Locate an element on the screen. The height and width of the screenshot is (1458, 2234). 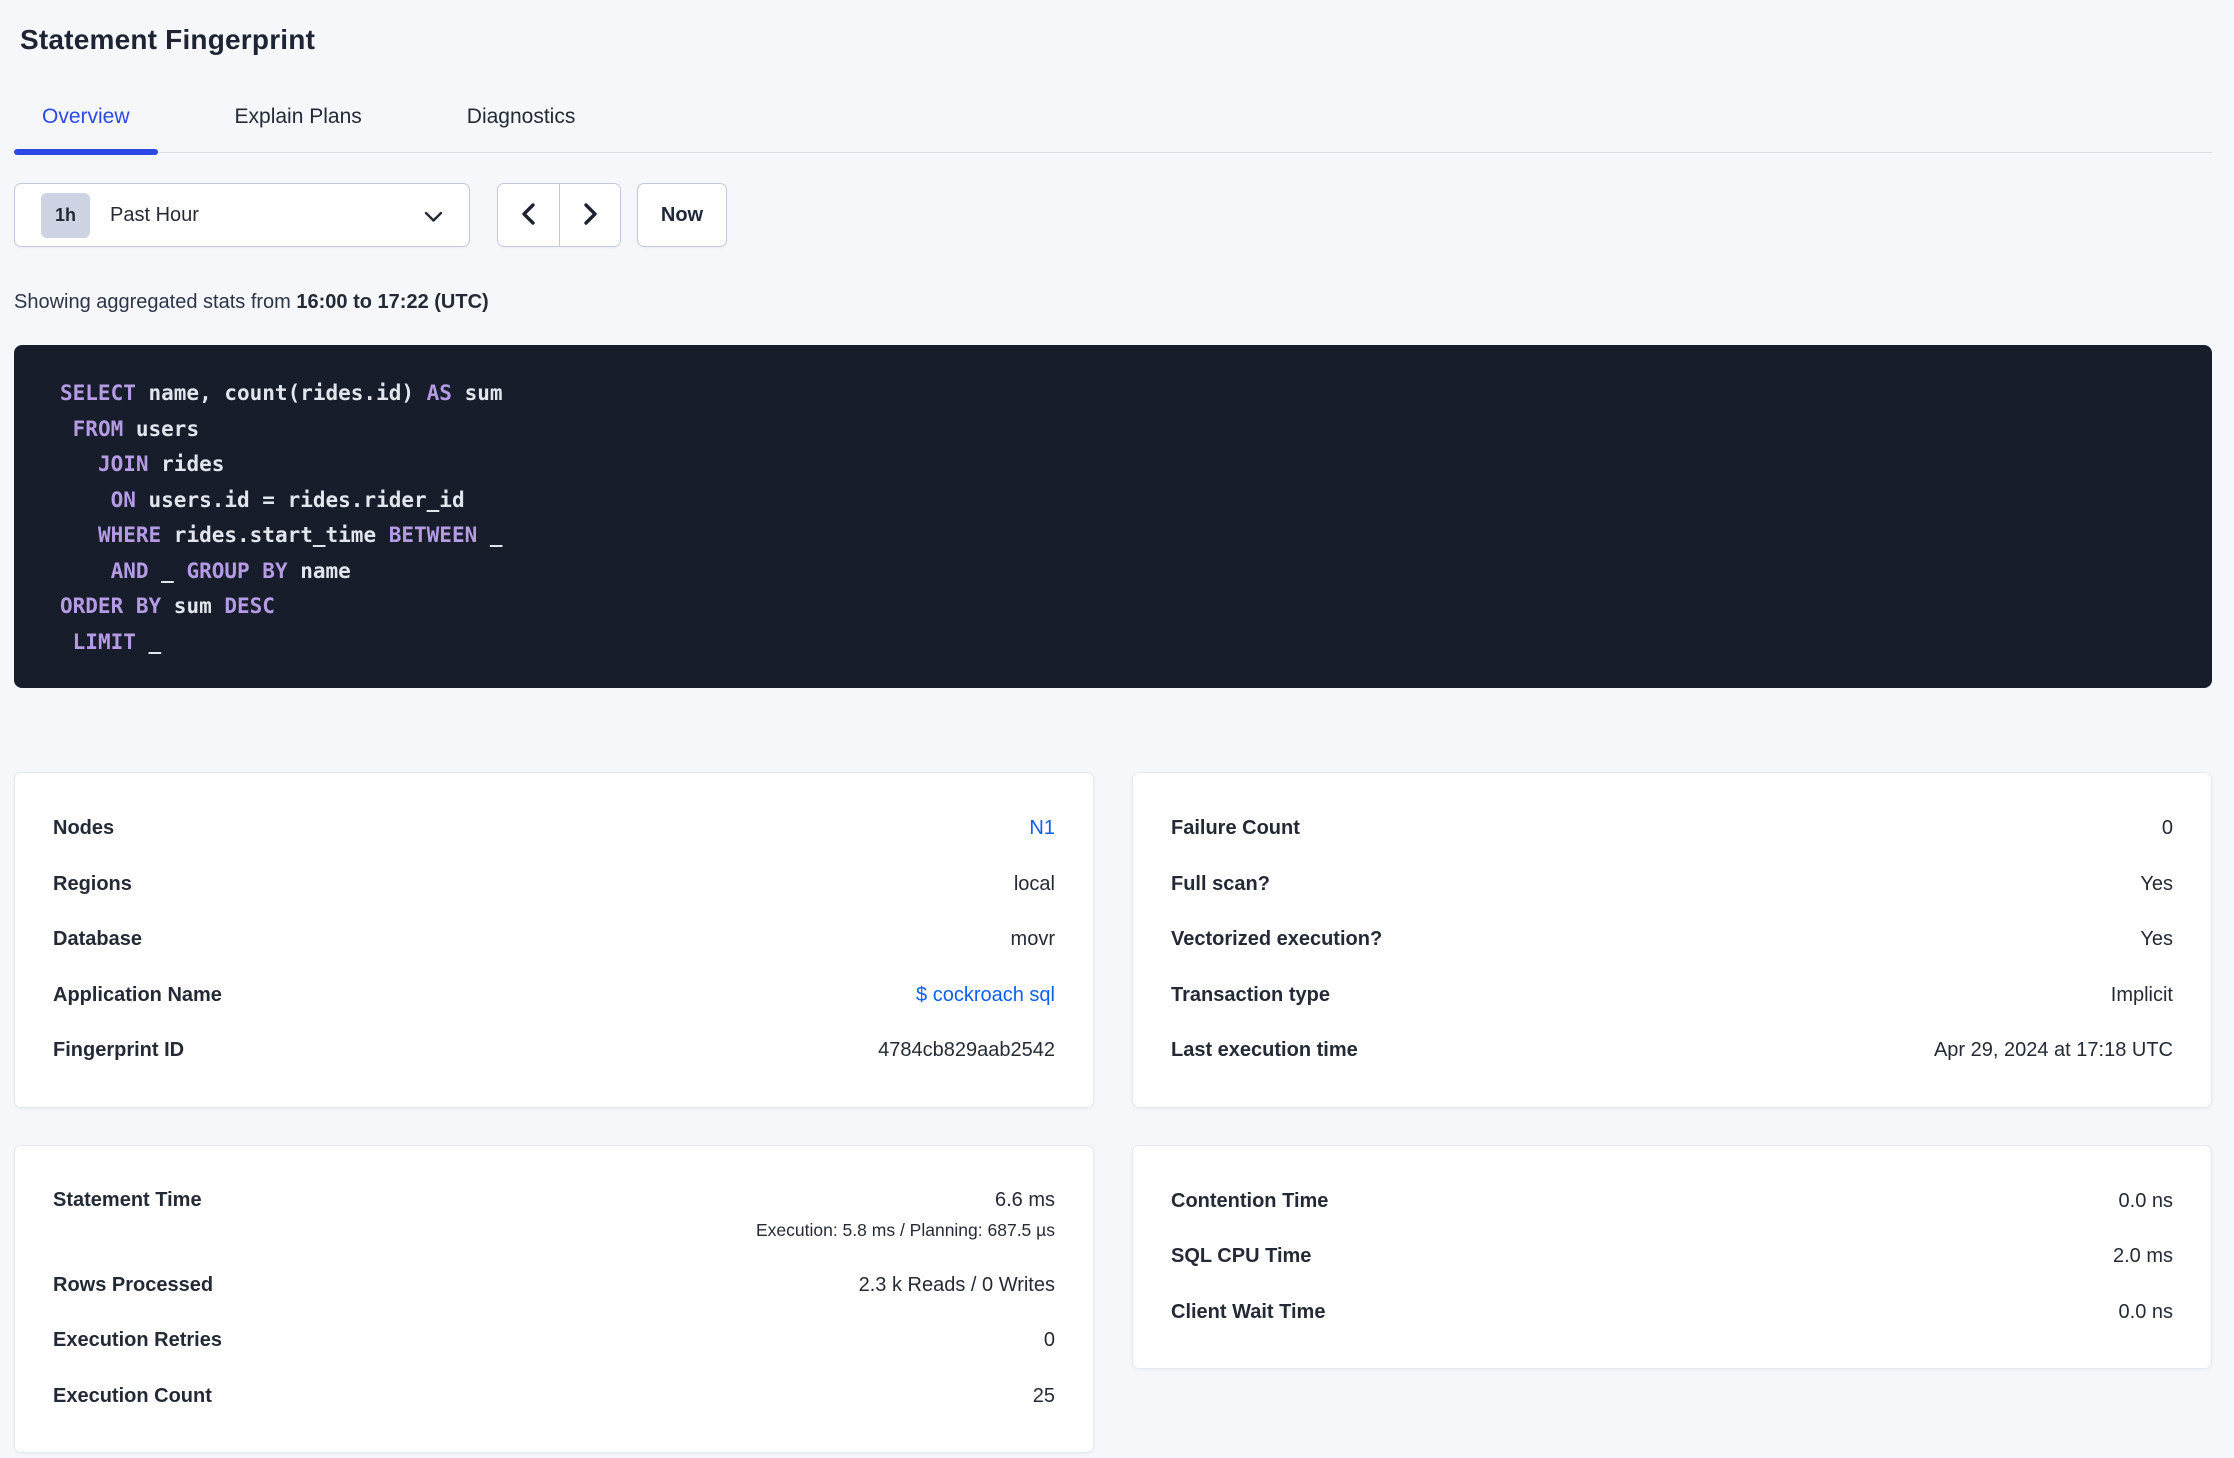
stat-label-sql-cpu-time: SQL CPU Time is located at coordinates (1241, 1256).